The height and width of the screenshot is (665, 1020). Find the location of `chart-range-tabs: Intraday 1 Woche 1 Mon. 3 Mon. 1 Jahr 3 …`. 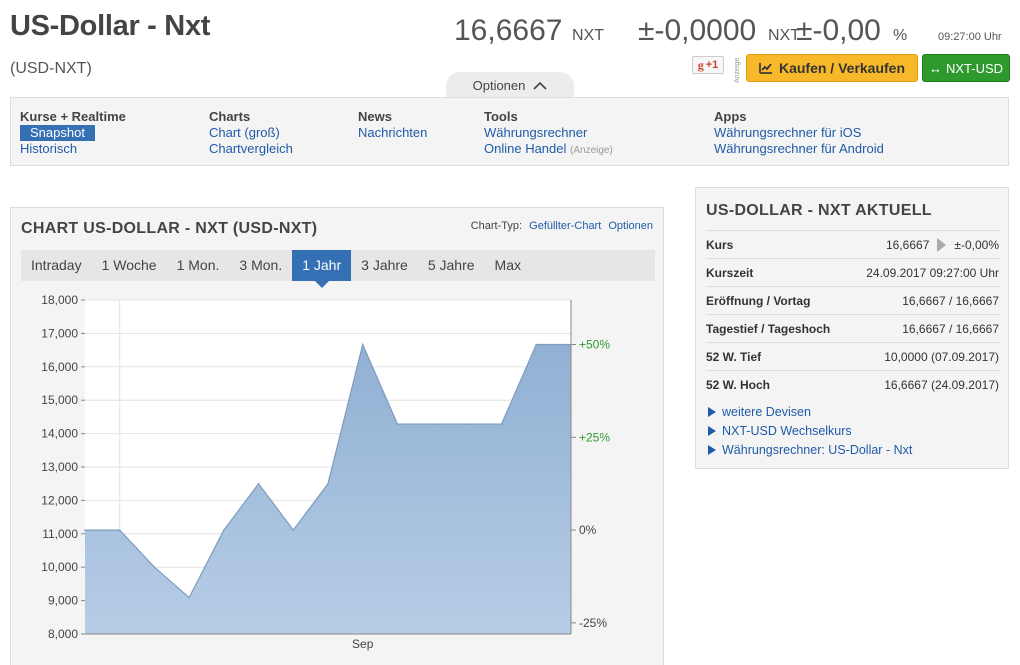

chart-range-tabs: Intraday 1 Woche 1 Mon. 3 Mon. 1 Jahr 3 … is located at coordinates (338, 269).